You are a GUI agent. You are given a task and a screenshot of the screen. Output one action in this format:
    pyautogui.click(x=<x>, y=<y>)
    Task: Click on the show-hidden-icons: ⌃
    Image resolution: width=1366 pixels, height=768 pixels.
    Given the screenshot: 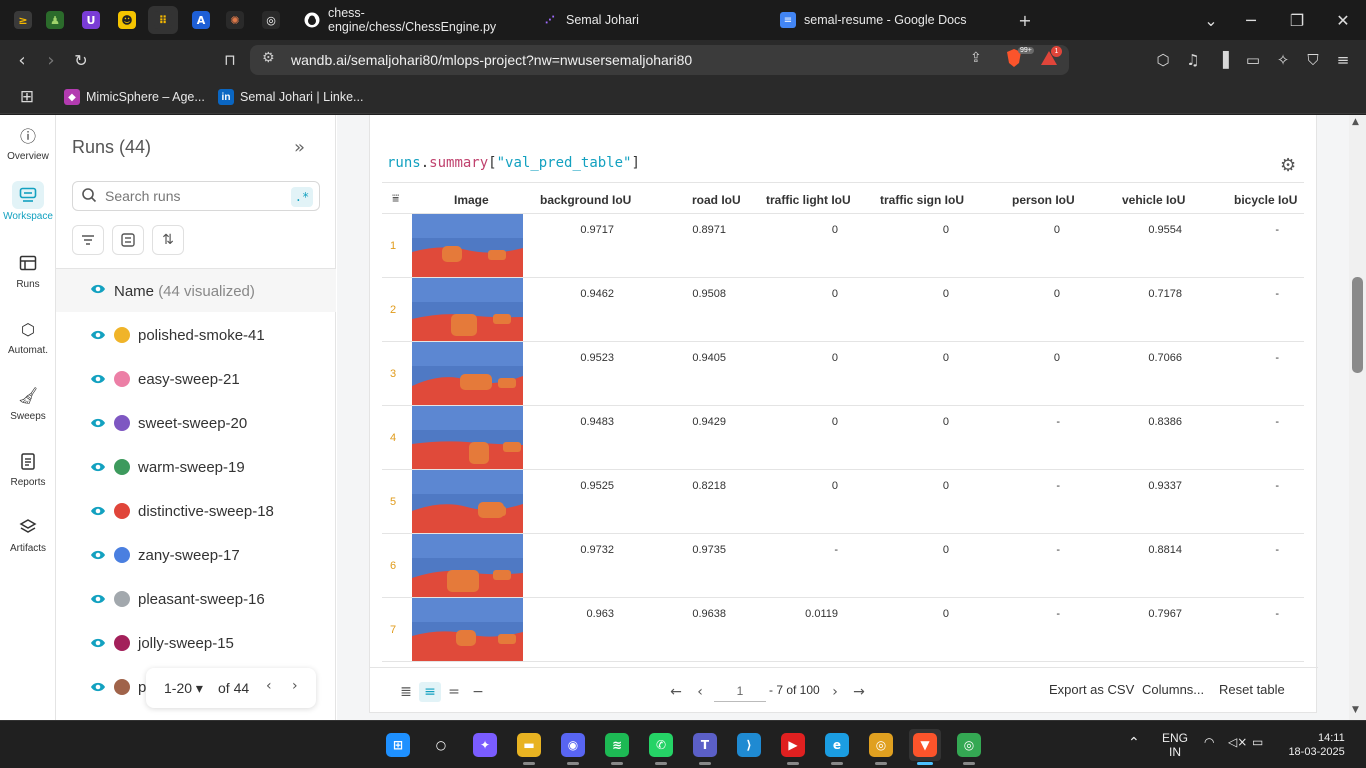 What is the action you would take?
    pyautogui.click(x=1134, y=743)
    